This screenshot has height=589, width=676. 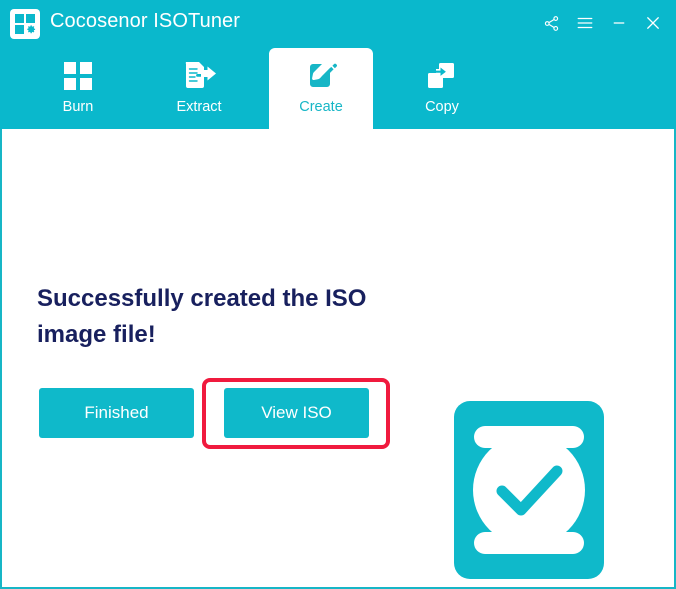 I want to click on square-pencil-icon, so click(x=321, y=76).